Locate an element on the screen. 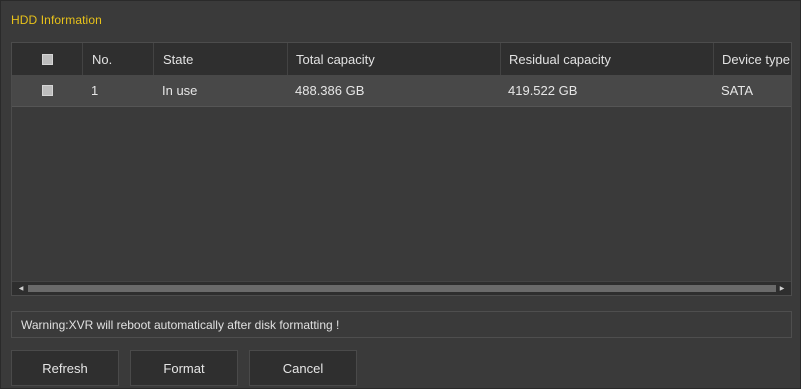  row-checkbox is located at coordinates (47, 90).